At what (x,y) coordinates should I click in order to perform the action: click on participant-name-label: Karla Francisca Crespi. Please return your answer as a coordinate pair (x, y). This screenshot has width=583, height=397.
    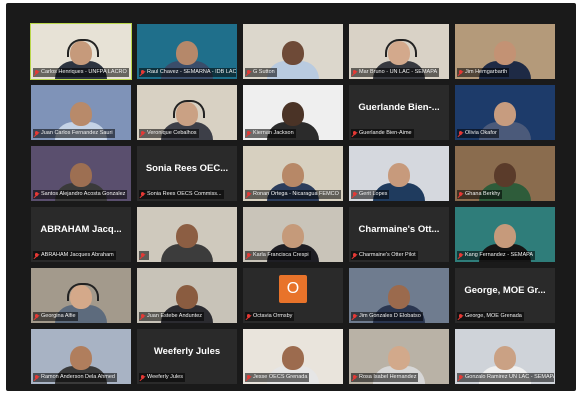
    Looking at the image, I should click on (278, 255).